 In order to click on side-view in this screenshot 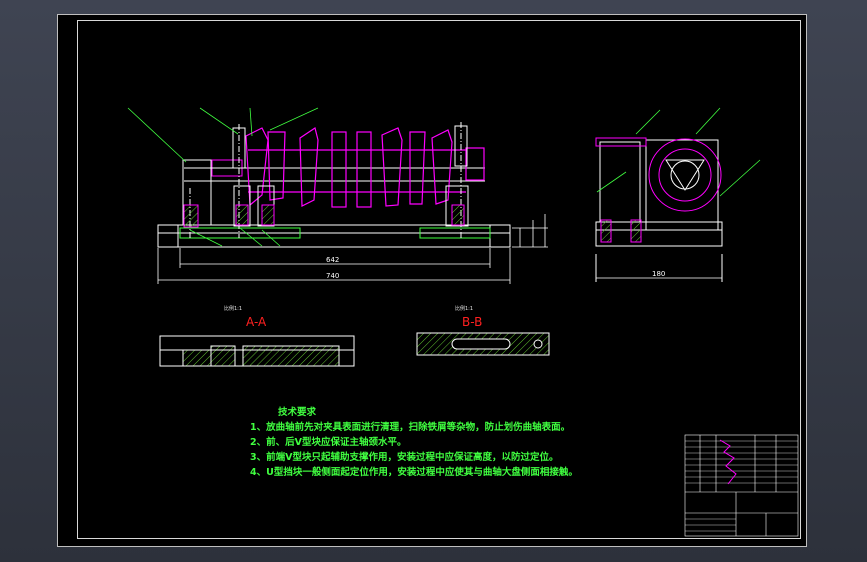, I will do `click(678, 194)`.